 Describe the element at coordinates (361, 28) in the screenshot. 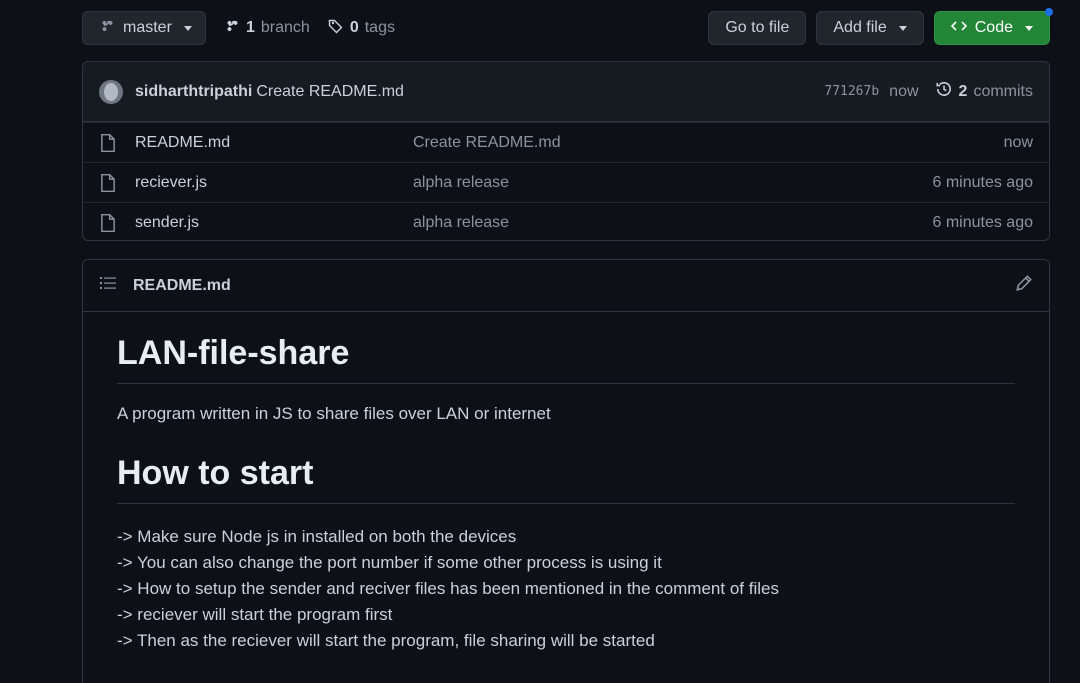

I see `tags-link: 0 tags` at that location.